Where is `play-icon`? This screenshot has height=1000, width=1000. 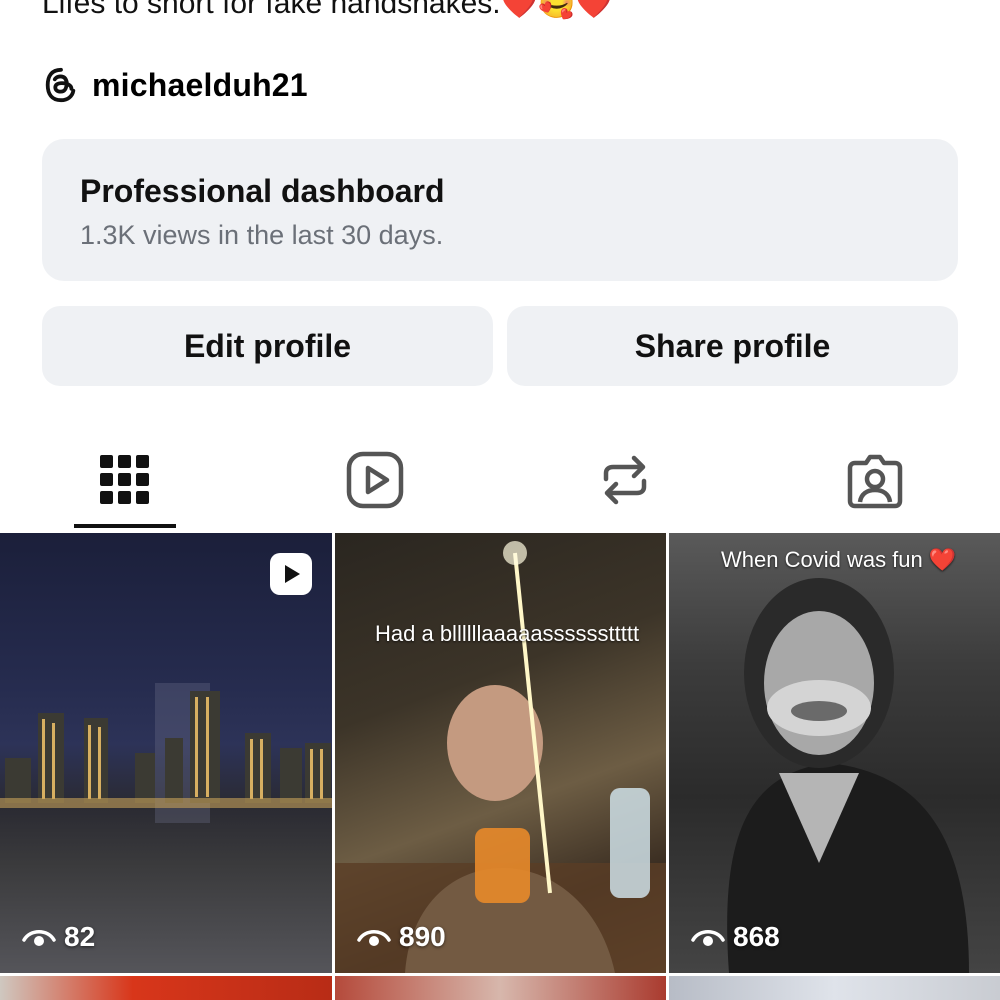 play-icon is located at coordinates (292, 574).